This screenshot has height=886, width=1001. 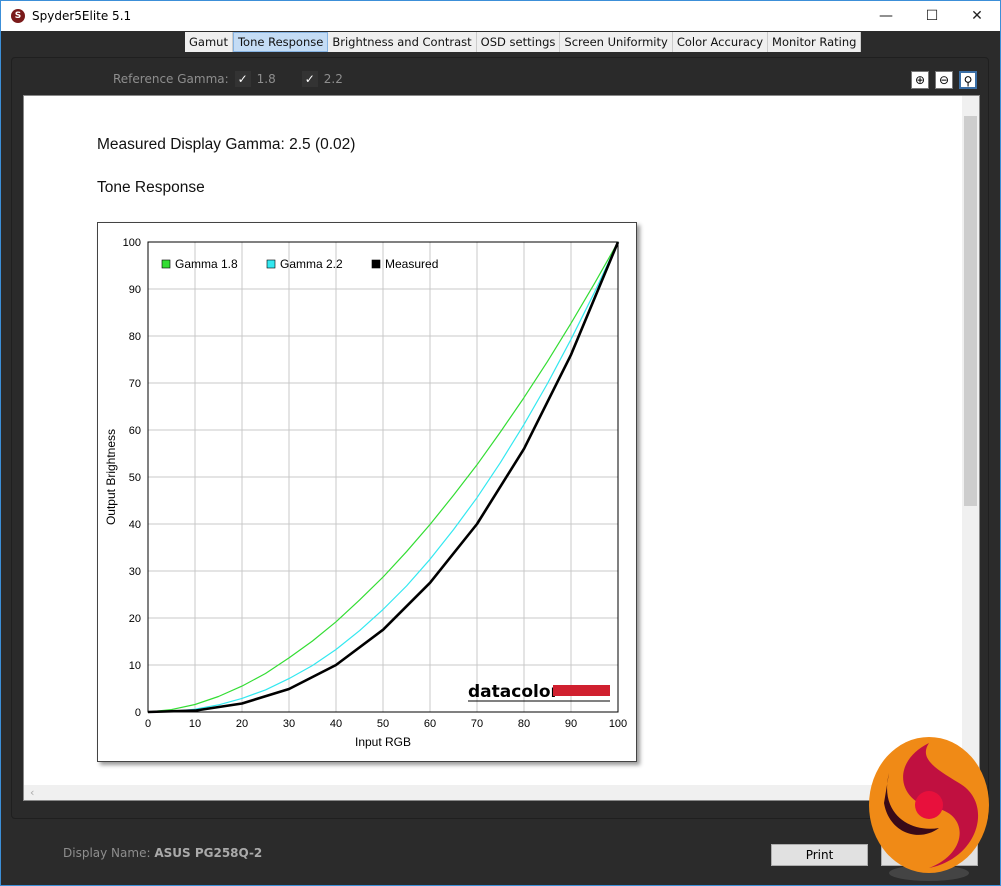 What do you see at coordinates (514, 692) in the screenshot?
I see `datacolor-watermark: datacolor` at bounding box center [514, 692].